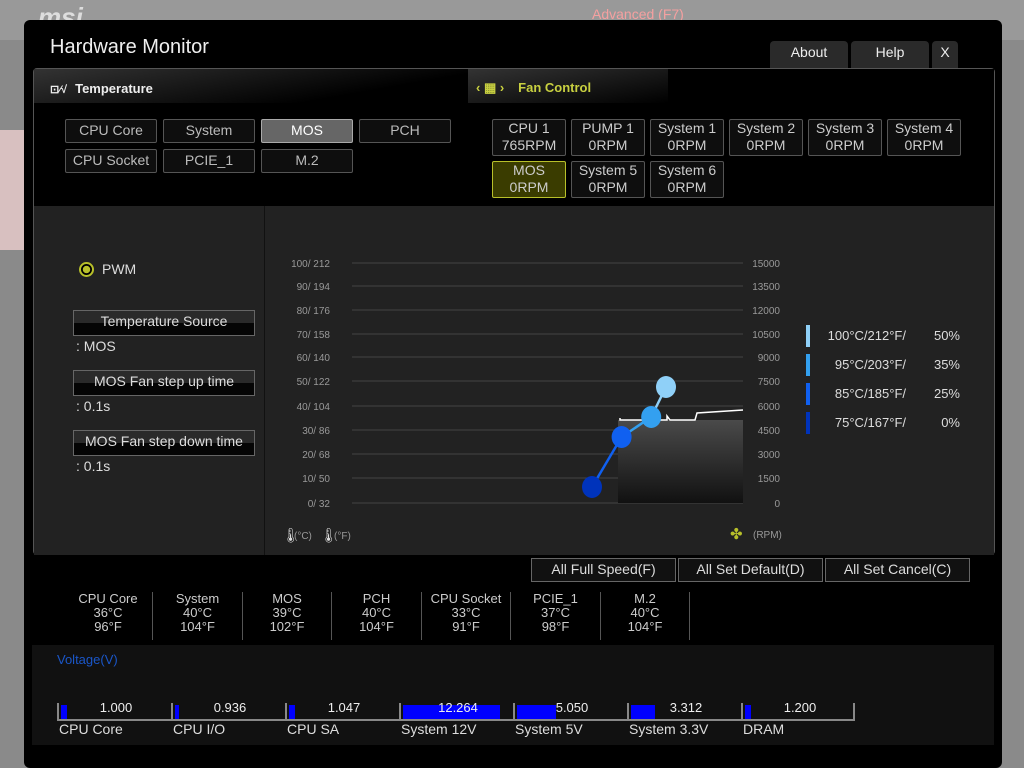 This screenshot has width=1024, height=768. I want to click on temp-reading-cpu-core: CPU Core 36°C 96°F, so click(108, 616).